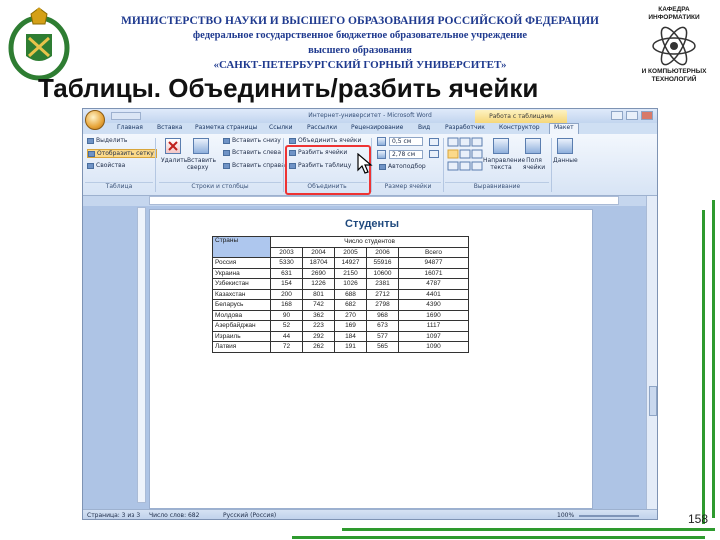  Describe the element at coordinates (226, 127) in the screenshot. I see `tab-page-layout: Разметка страницы` at that location.